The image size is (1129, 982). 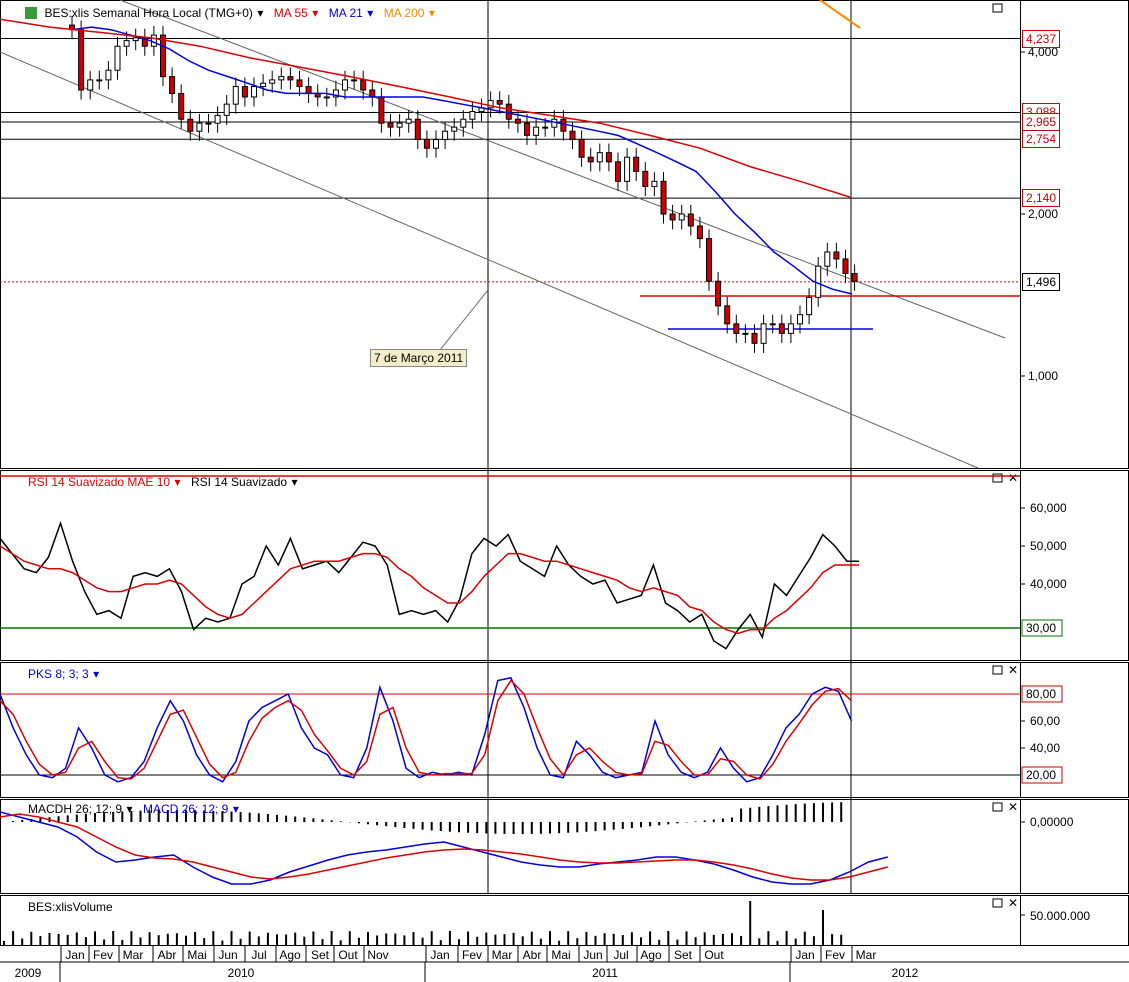 What do you see at coordinates (260, 13) in the screenshot?
I see `price-title-dropdown-icon: ▾` at bounding box center [260, 13].